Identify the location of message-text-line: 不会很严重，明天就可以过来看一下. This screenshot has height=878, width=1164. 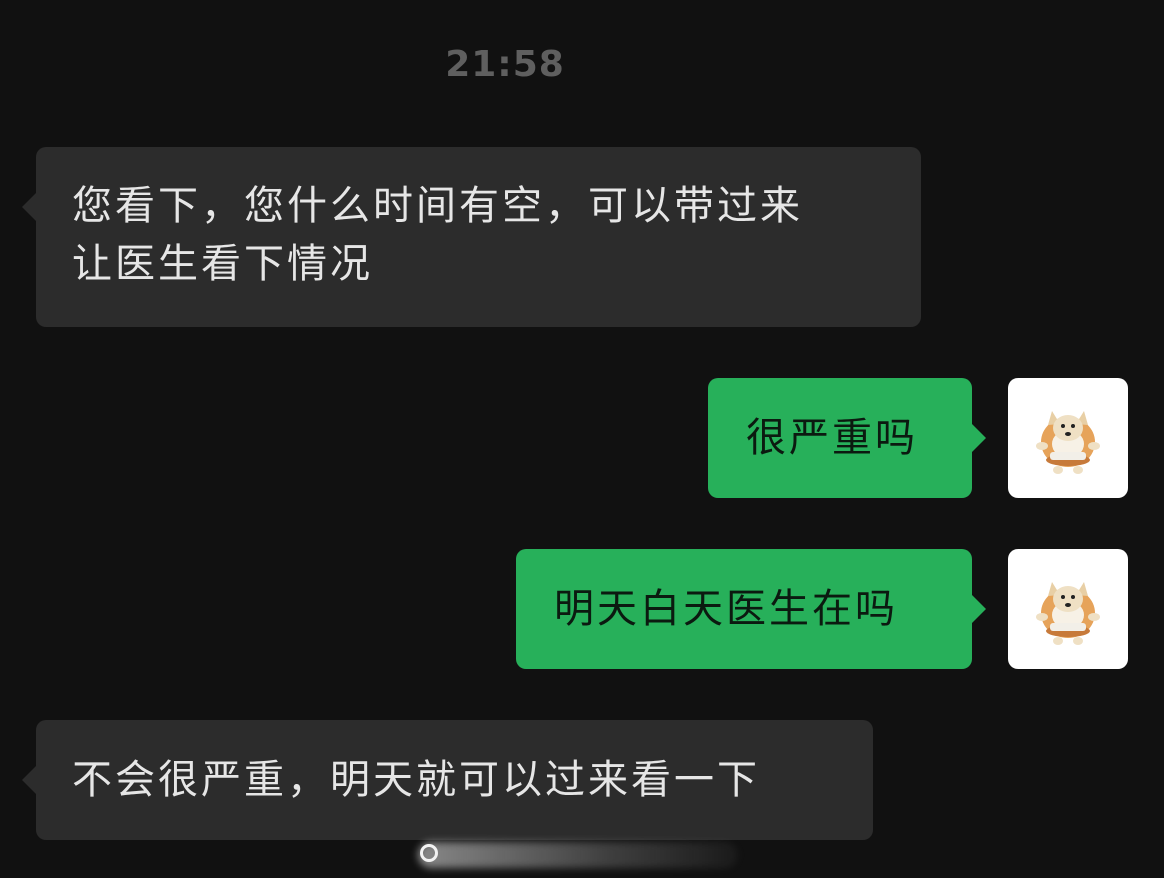
(416, 780).